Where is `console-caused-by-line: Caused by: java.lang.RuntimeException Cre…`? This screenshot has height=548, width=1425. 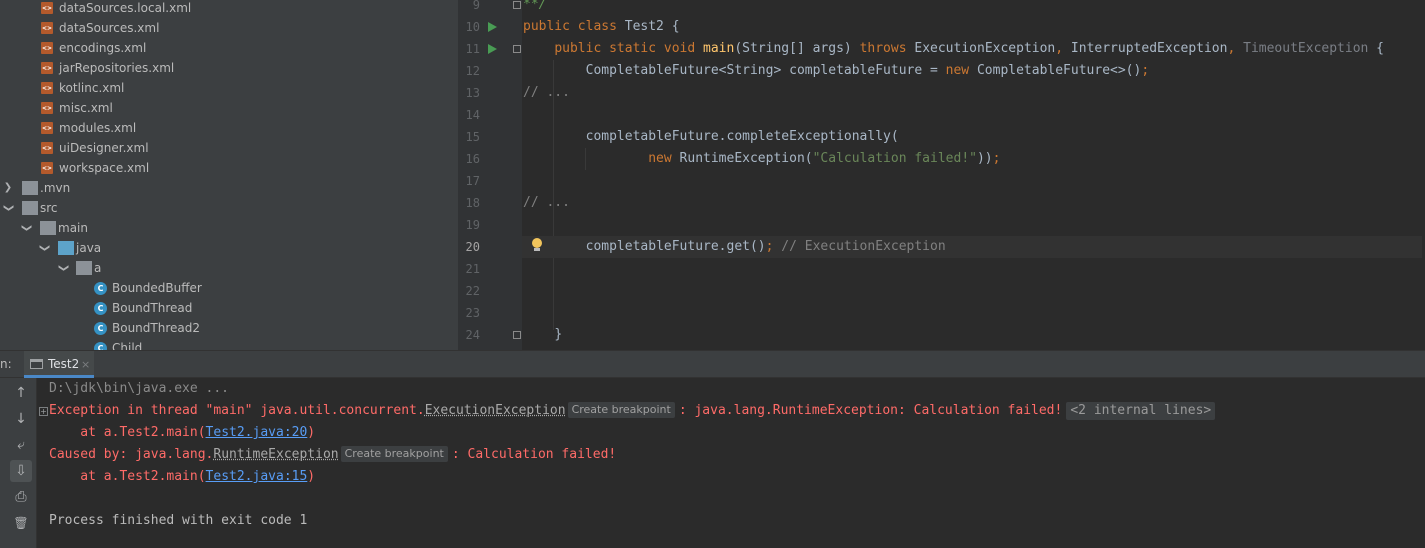
console-caused-by-line: Caused by: java.lang.RuntimeException Cre… is located at coordinates (333, 454).